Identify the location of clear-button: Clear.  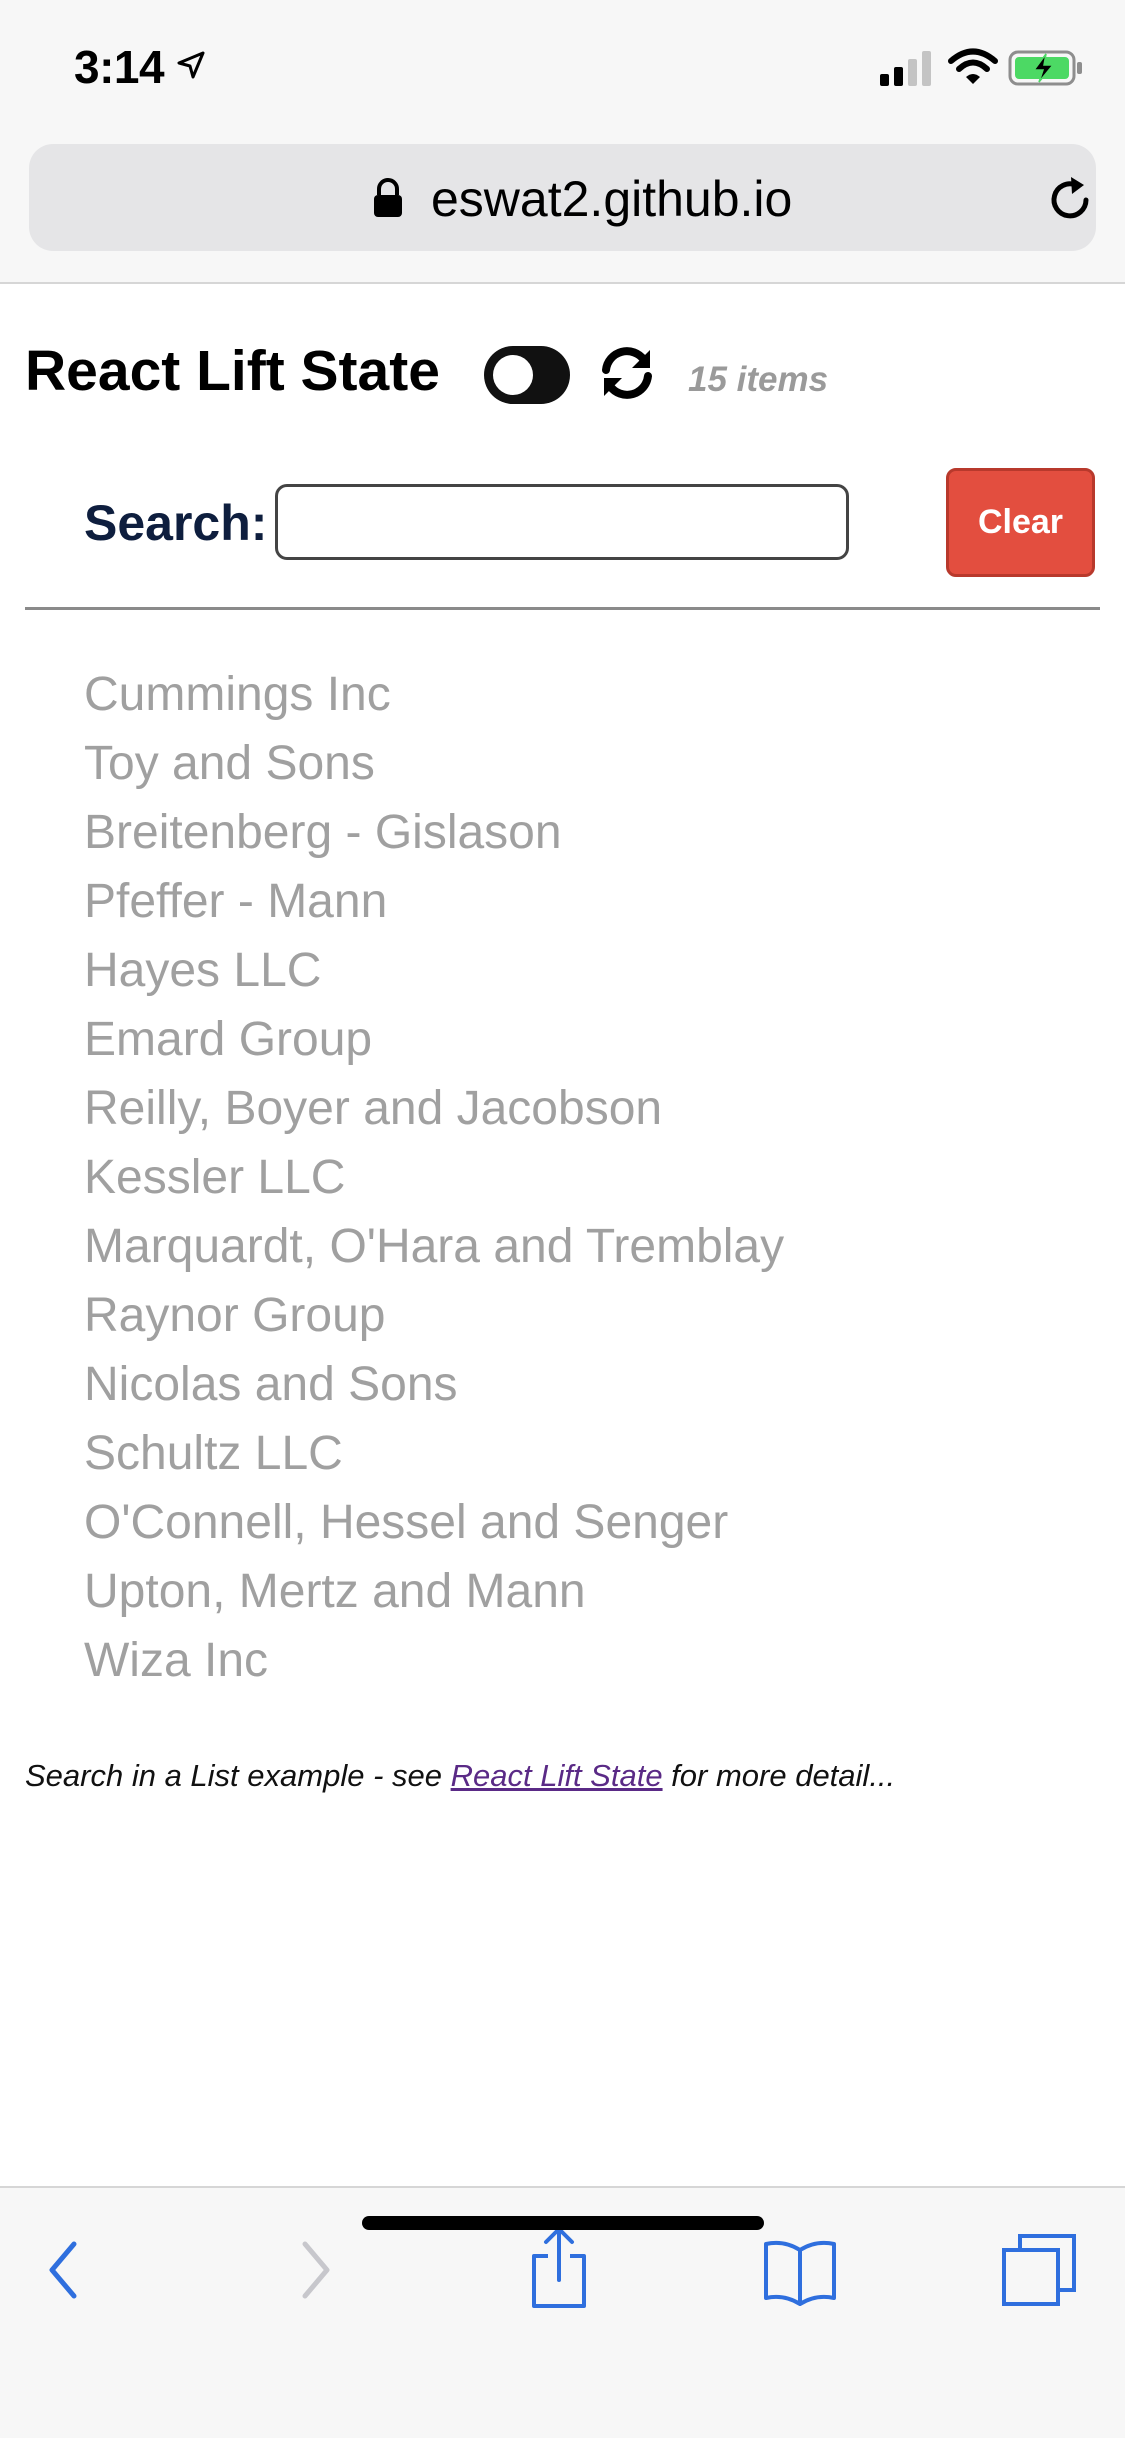
(1020, 522).